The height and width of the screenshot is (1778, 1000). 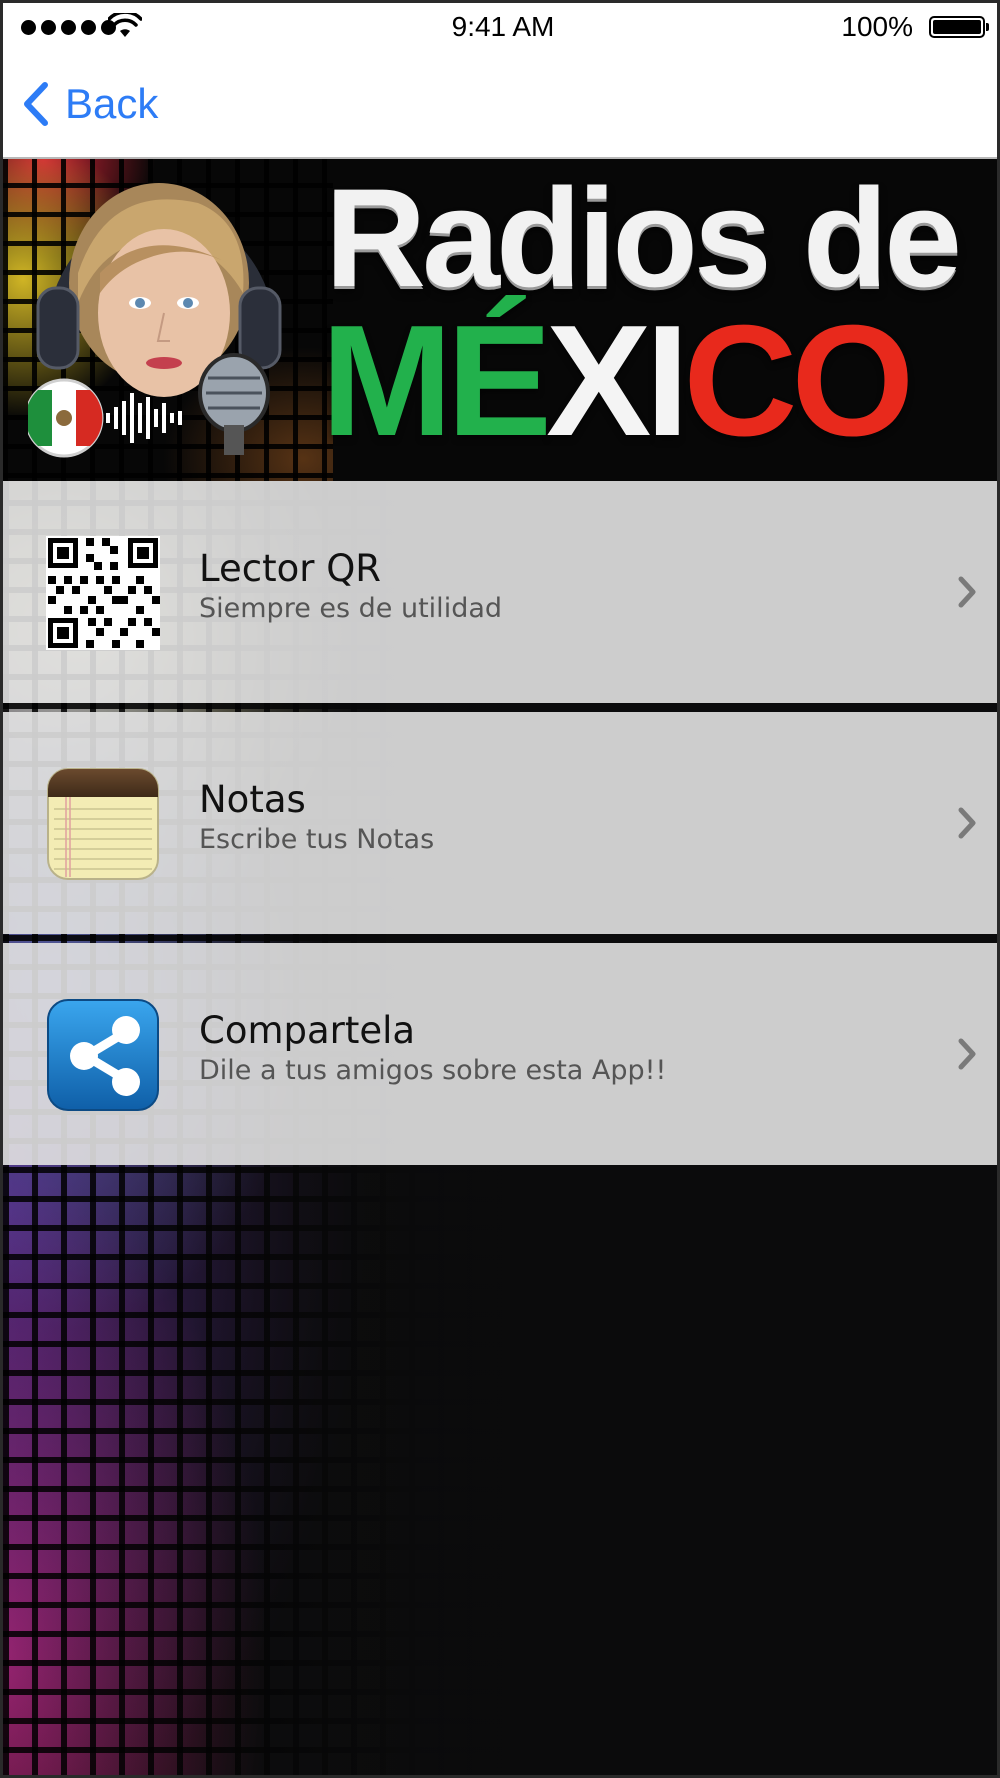 I want to click on menu-item-title: Notas, so click(x=252, y=799).